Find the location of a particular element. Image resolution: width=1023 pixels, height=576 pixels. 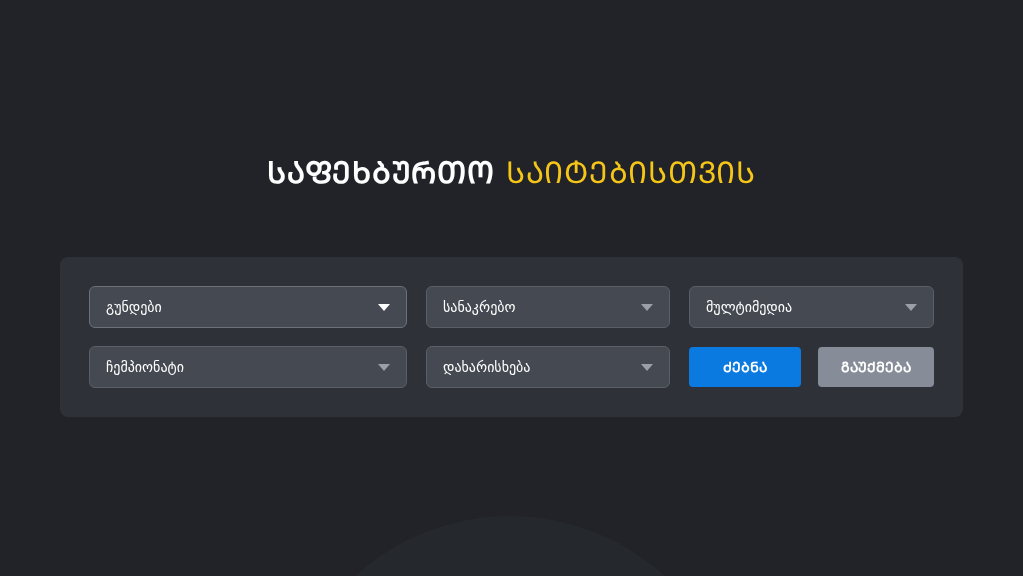

page-heading: ᲡᲐᲤᲔᲮᲑᲣᲠᲗᲝ ᲡᲐᲘᲢᲔᲑᲘᲡᲗᲕᲘᲡ is located at coordinates (511, 173).